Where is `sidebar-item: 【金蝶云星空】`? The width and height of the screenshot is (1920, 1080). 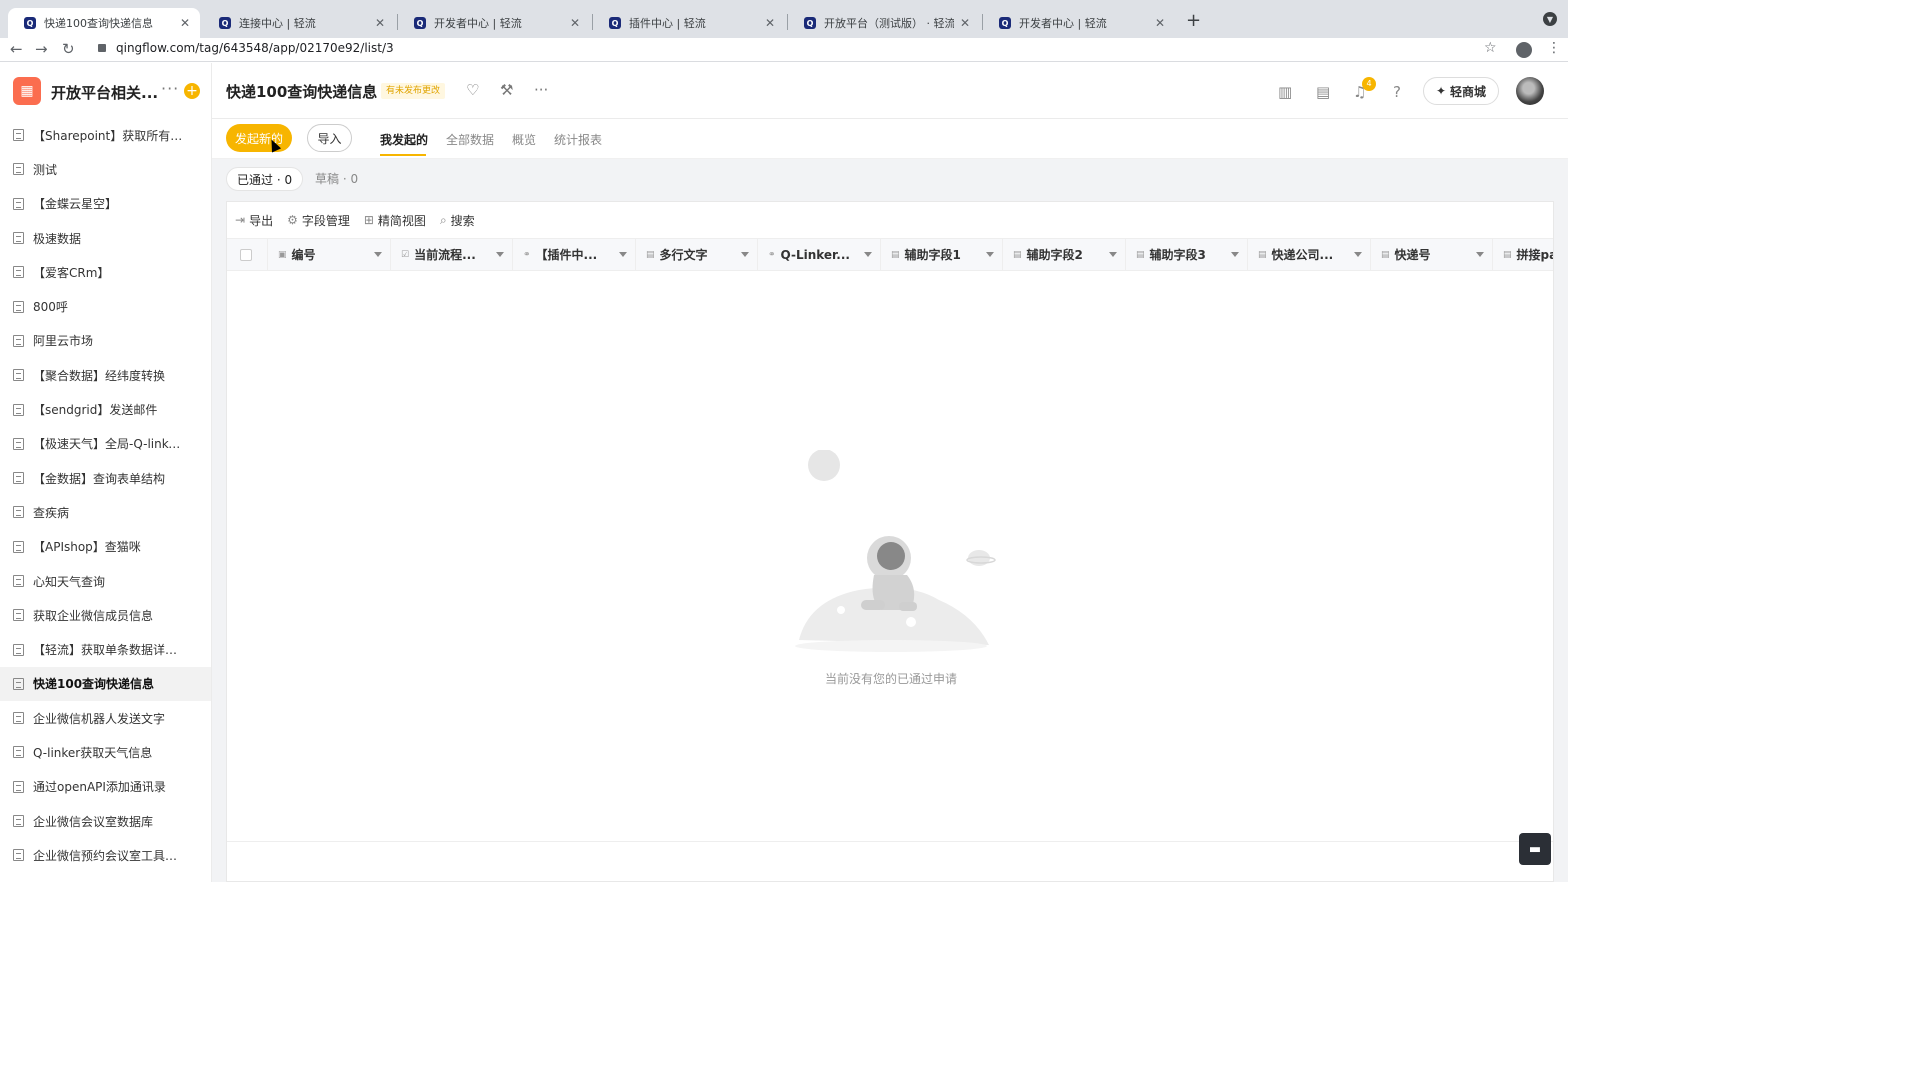 sidebar-item: 【金蝶云星空】 is located at coordinates (105, 204).